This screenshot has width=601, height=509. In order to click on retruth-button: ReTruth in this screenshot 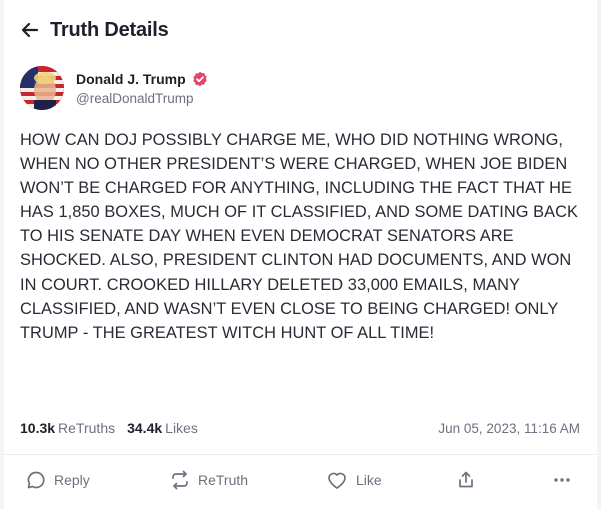, I will do `click(209, 480)`.